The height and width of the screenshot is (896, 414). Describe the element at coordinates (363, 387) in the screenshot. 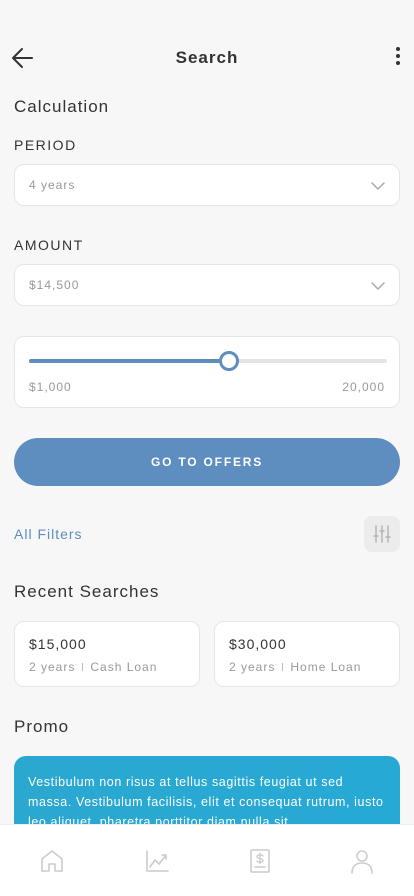

I see `slider-max-label: 20,000` at that location.